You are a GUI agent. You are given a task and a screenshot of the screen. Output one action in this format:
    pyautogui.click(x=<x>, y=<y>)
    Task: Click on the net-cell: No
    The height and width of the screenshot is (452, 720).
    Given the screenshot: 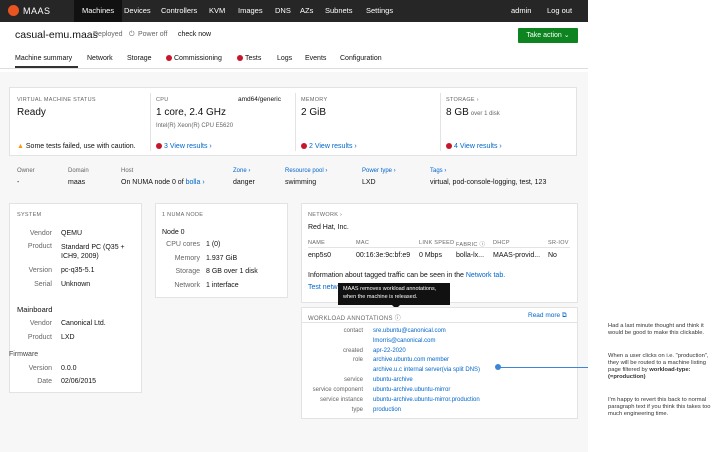 What is the action you would take?
    pyautogui.click(x=552, y=255)
    